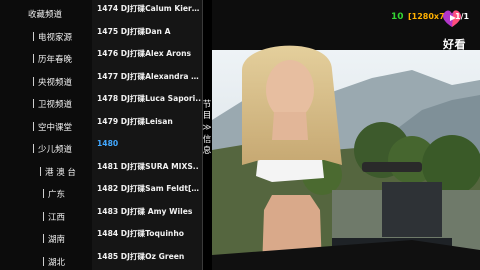  Describe the element at coordinates (55, 105) in the screenshot. I see `category-label: 卫视频道` at that location.